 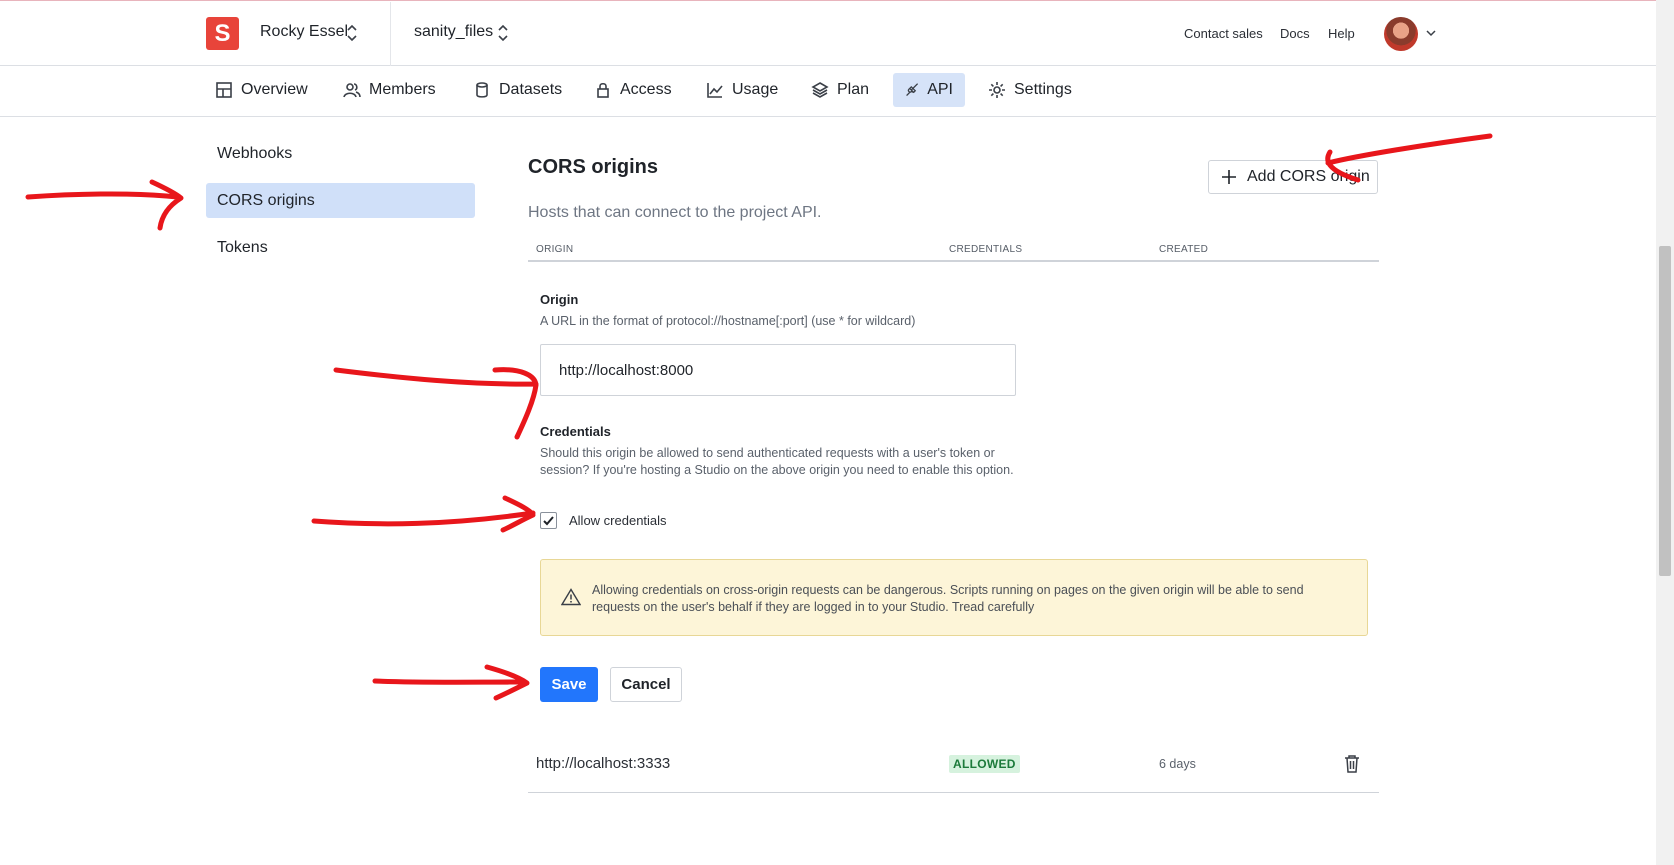 What do you see at coordinates (1229, 177) in the screenshot?
I see `plus-icon` at bounding box center [1229, 177].